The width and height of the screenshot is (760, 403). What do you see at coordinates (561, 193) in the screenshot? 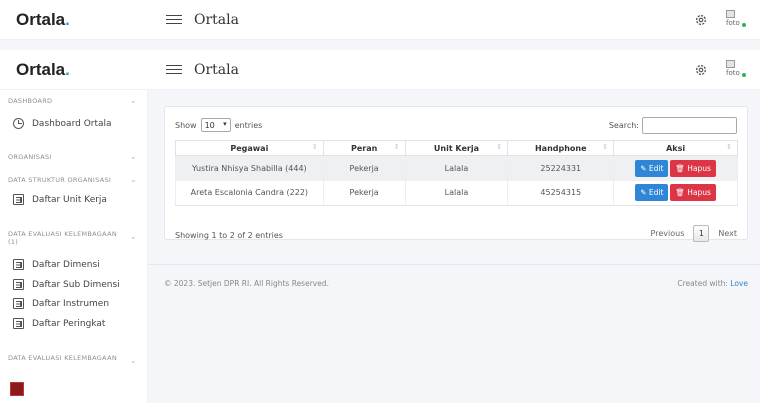
I see `cell-handphone: 45254315` at bounding box center [561, 193].